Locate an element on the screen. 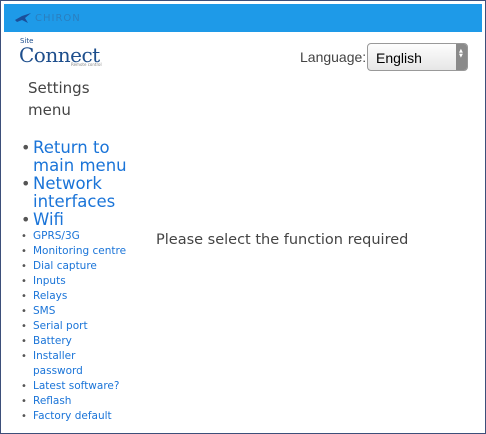 The height and width of the screenshot is (434, 486). menu-item-installer-password: Installer password is located at coordinates (67, 364).